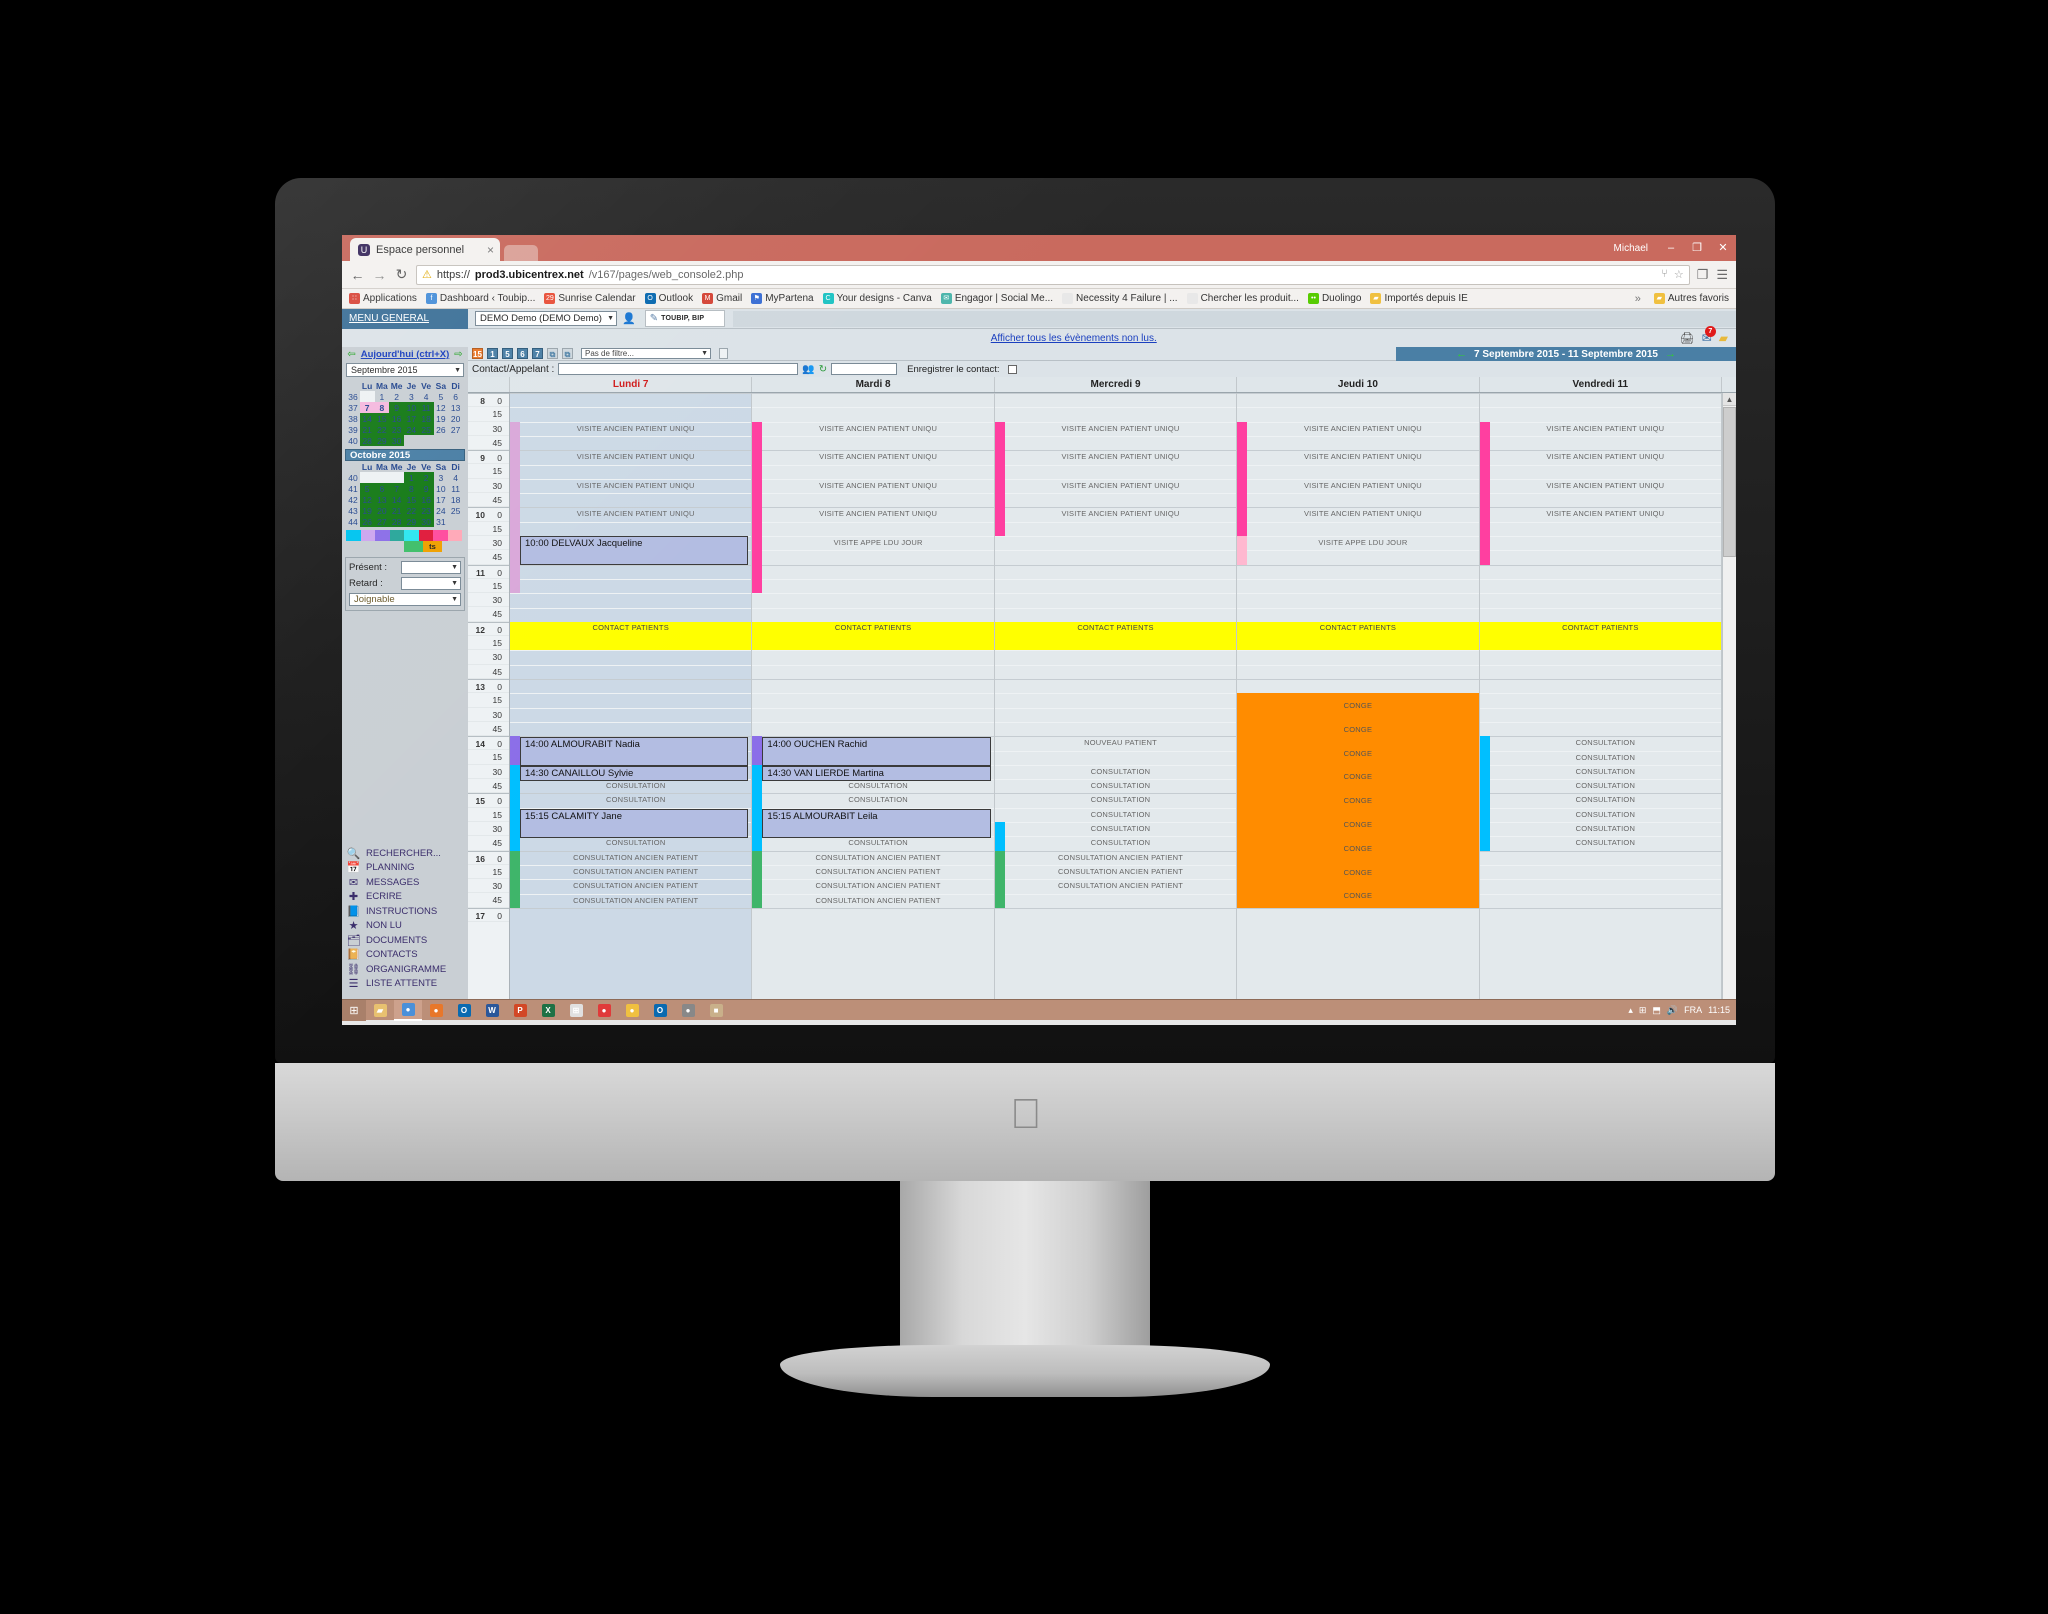  What do you see at coordinates (1116, 384) in the screenshot?
I see `day-header-mercredi: Mercredi 9` at bounding box center [1116, 384].